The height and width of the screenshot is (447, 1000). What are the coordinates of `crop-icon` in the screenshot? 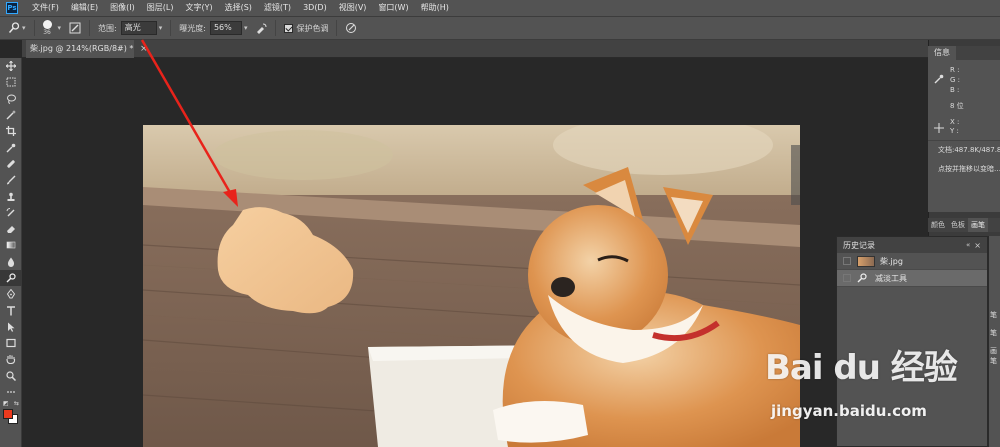 It's located at (11, 131).